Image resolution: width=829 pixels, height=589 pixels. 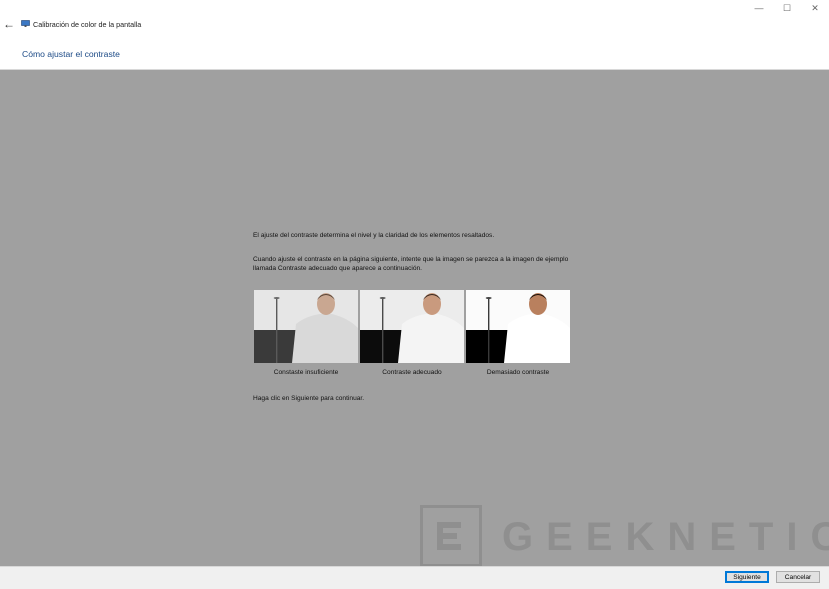 What do you see at coordinates (451, 536) in the screenshot?
I see `watermark-logo-icon` at bounding box center [451, 536].